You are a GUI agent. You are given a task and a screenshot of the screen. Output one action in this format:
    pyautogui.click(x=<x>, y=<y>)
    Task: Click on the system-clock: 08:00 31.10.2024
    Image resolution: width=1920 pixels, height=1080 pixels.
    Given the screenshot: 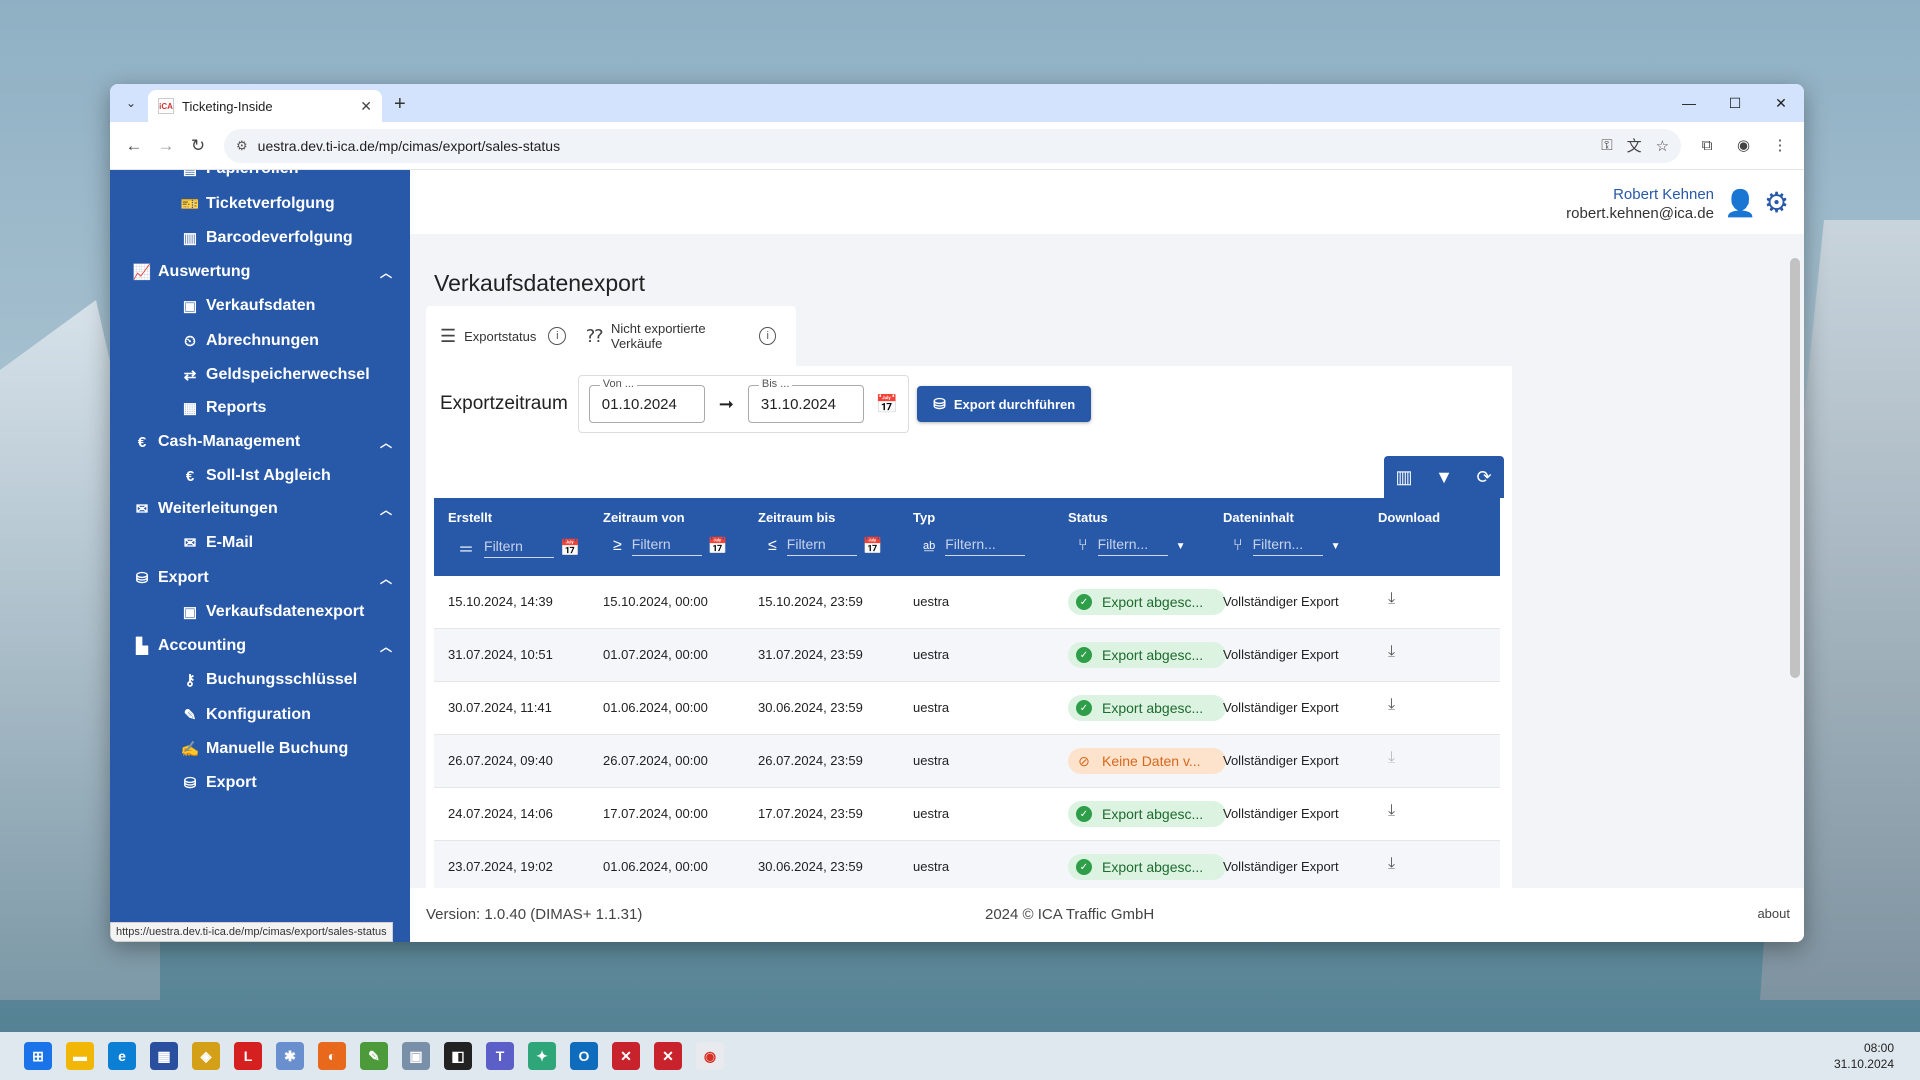 What is the action you would take?
    pyautogui.click(x=1864, y=1056)
    